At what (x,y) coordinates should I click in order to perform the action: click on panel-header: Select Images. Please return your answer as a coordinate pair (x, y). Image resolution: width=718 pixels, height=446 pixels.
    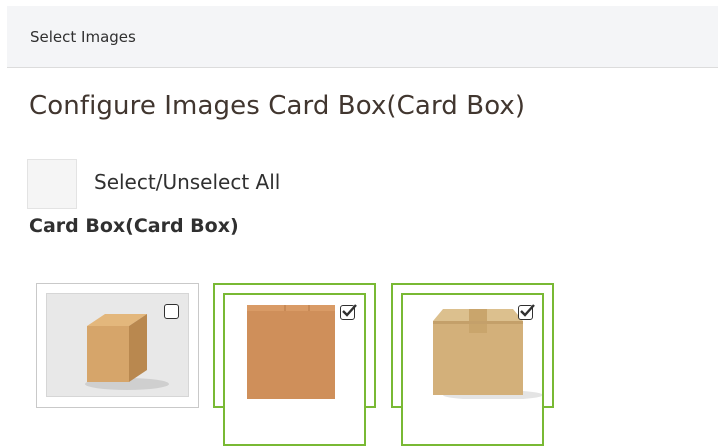
    Looking at the image, I should click on (362, 37).